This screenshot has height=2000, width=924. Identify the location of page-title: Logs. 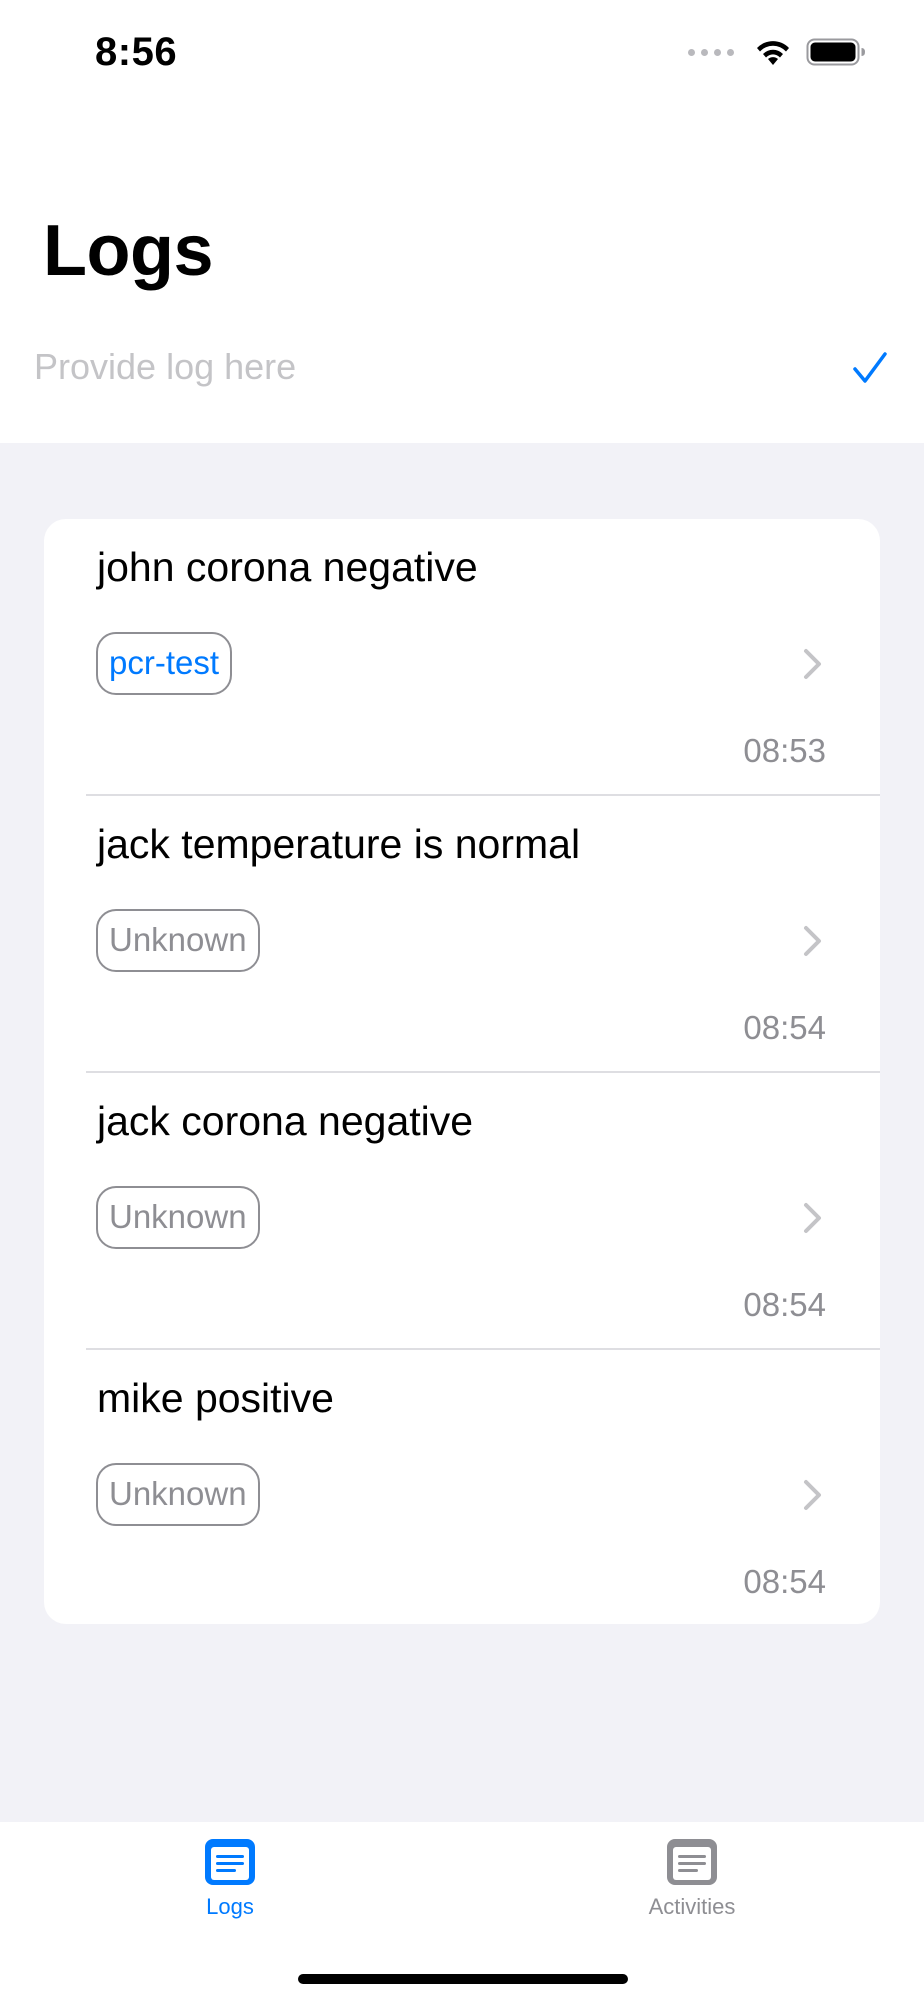
(128, 251).